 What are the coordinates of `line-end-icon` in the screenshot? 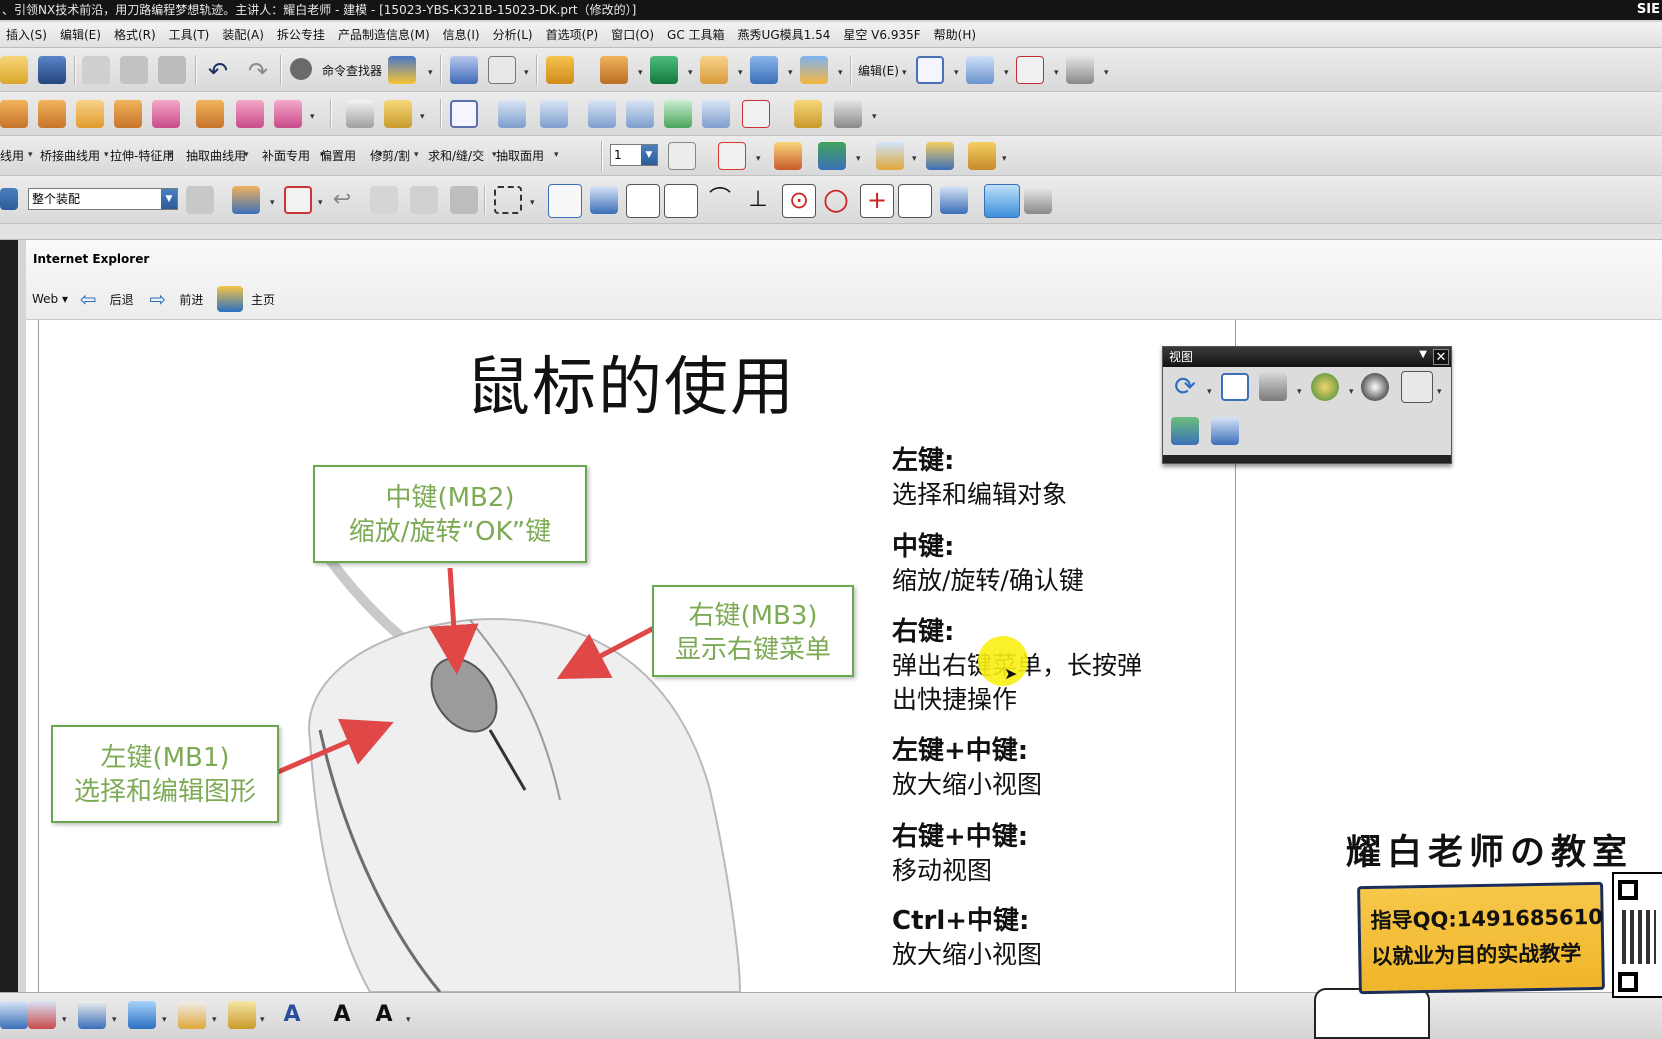 It's located at (643, 201).